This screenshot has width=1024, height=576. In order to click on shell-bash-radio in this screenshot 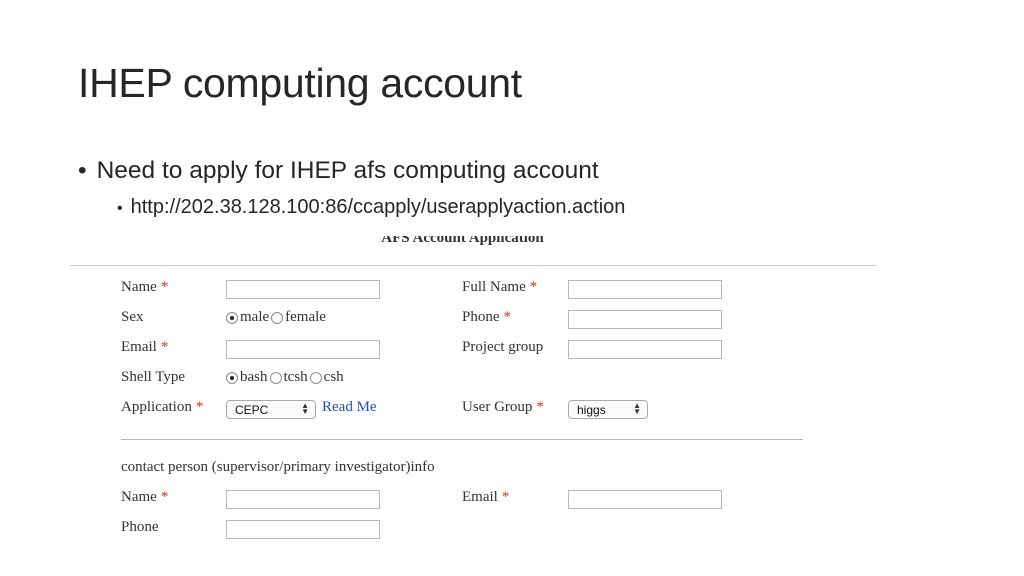, I will do `click(232, 377)`.